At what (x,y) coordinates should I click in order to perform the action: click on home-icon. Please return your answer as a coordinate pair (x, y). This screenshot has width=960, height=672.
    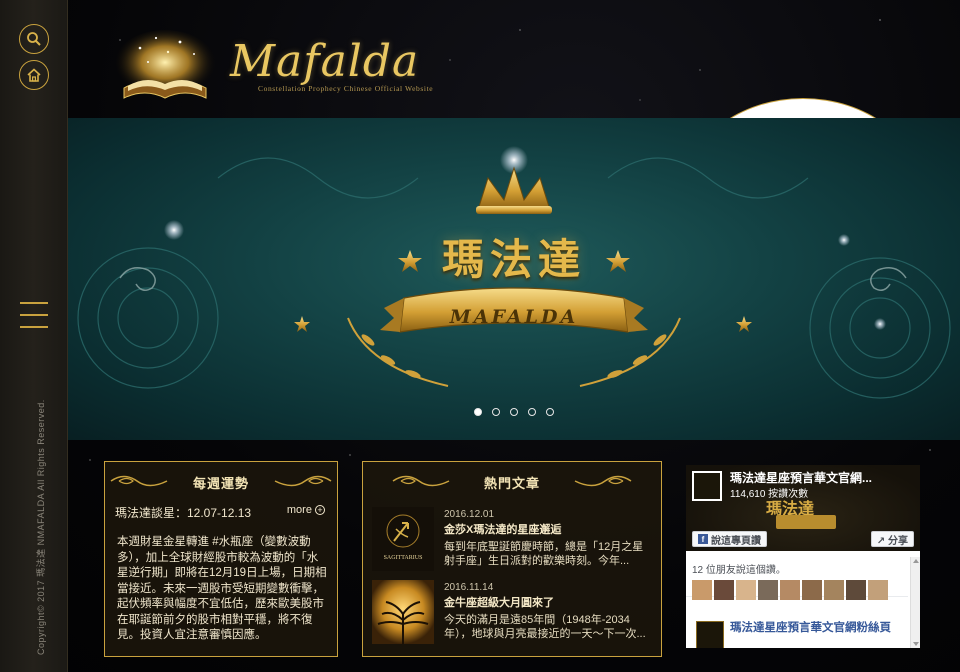
    Looking at the image, I should click on (34, 75).